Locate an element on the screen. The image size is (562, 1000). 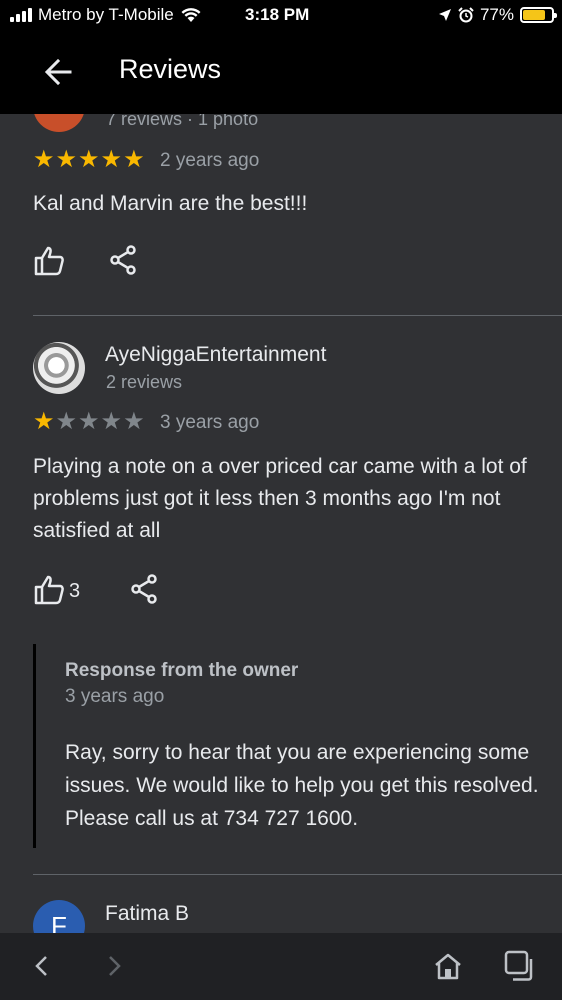
alarm-icon is located at coordinates (466, 15).